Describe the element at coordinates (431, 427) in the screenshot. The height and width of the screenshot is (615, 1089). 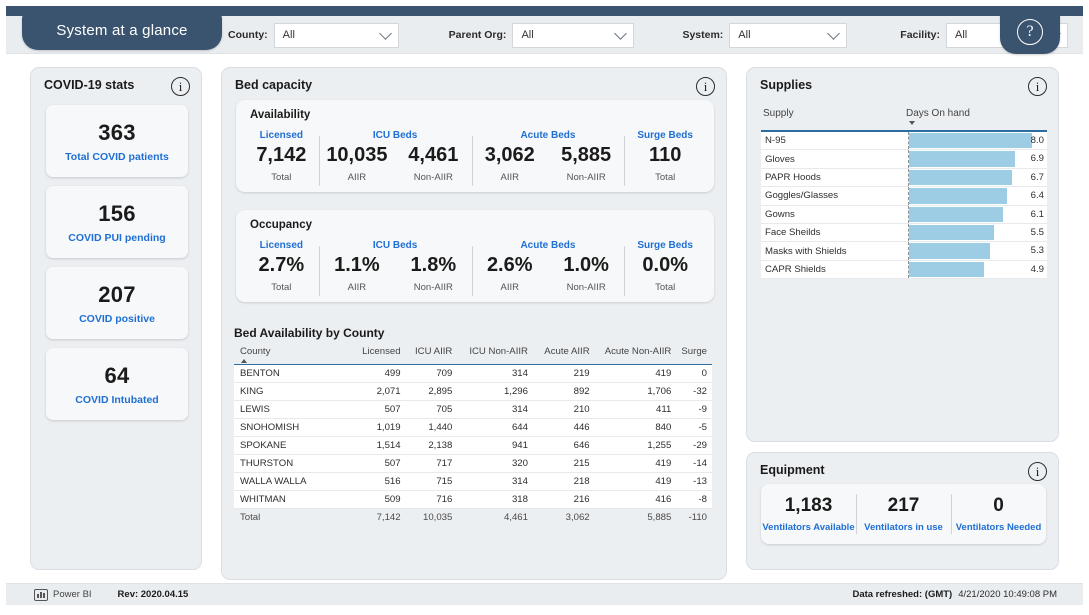
I see `table-cell: 1,440` at that location.